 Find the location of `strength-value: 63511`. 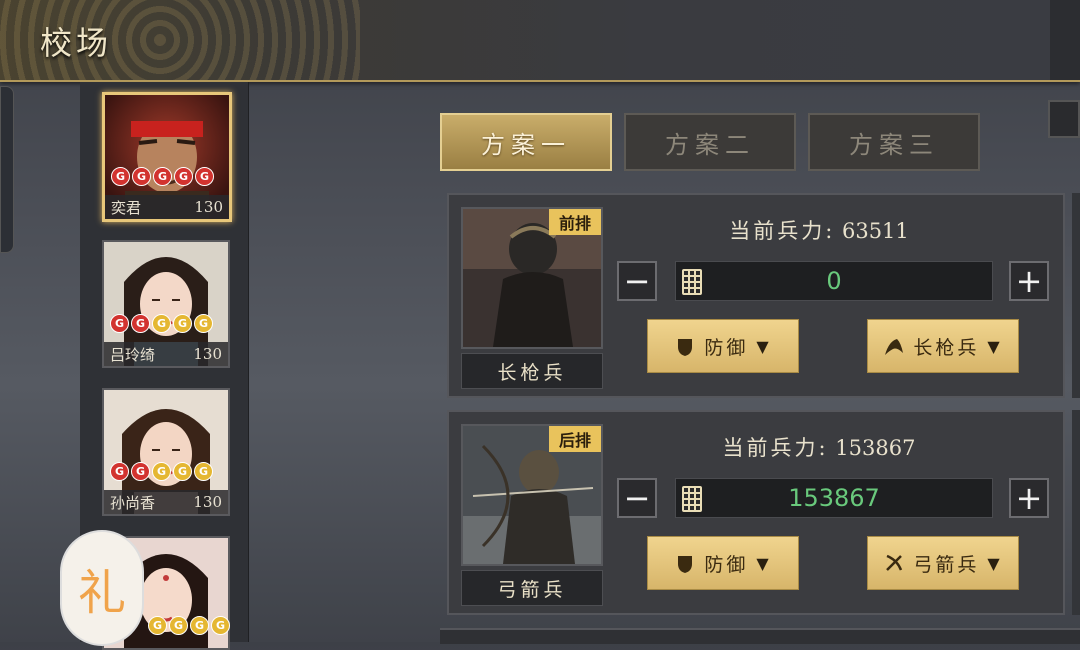

strength-value: 63511 is located at coordinates (875, 231).